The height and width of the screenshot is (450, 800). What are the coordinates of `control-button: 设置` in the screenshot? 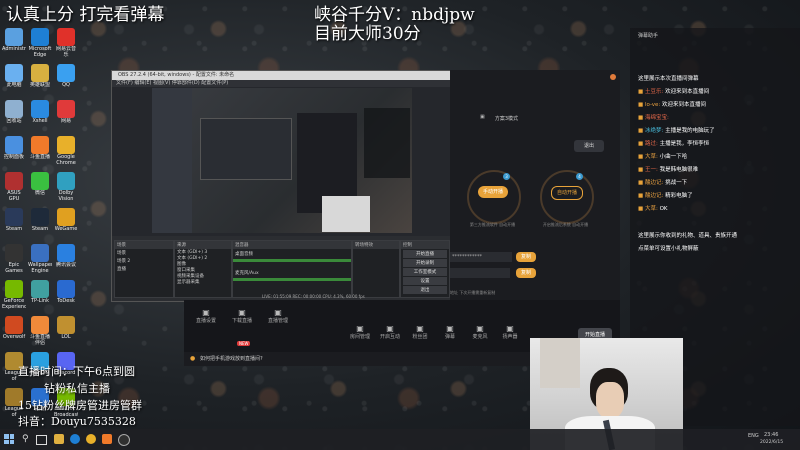 It's located at (425, 281).